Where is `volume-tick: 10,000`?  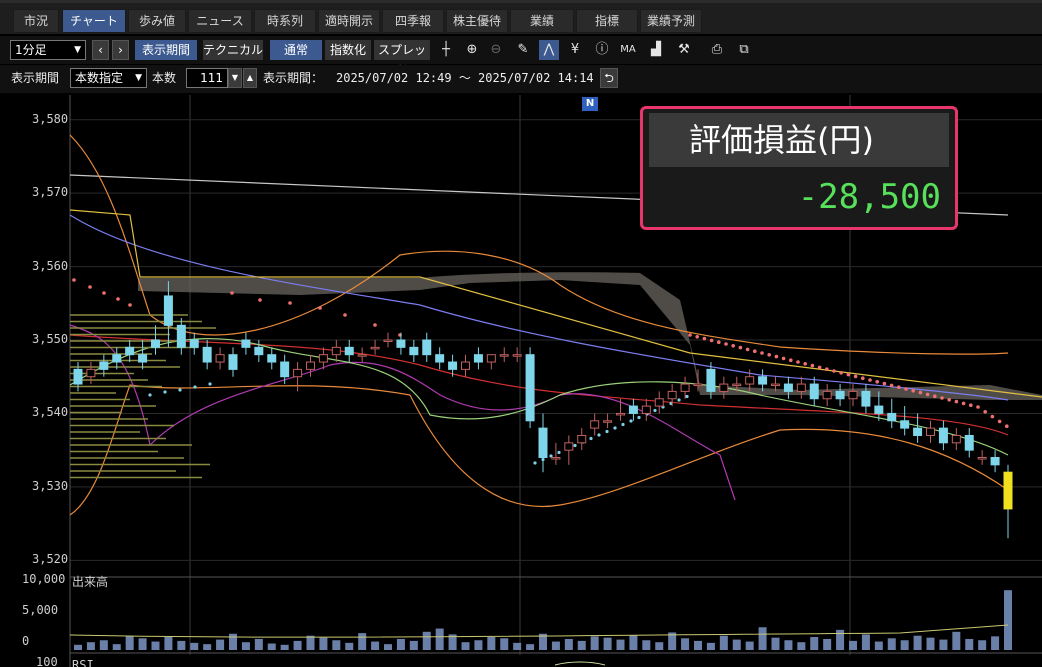
volume-tick: 10,000 is located at coordinates (43, 579).